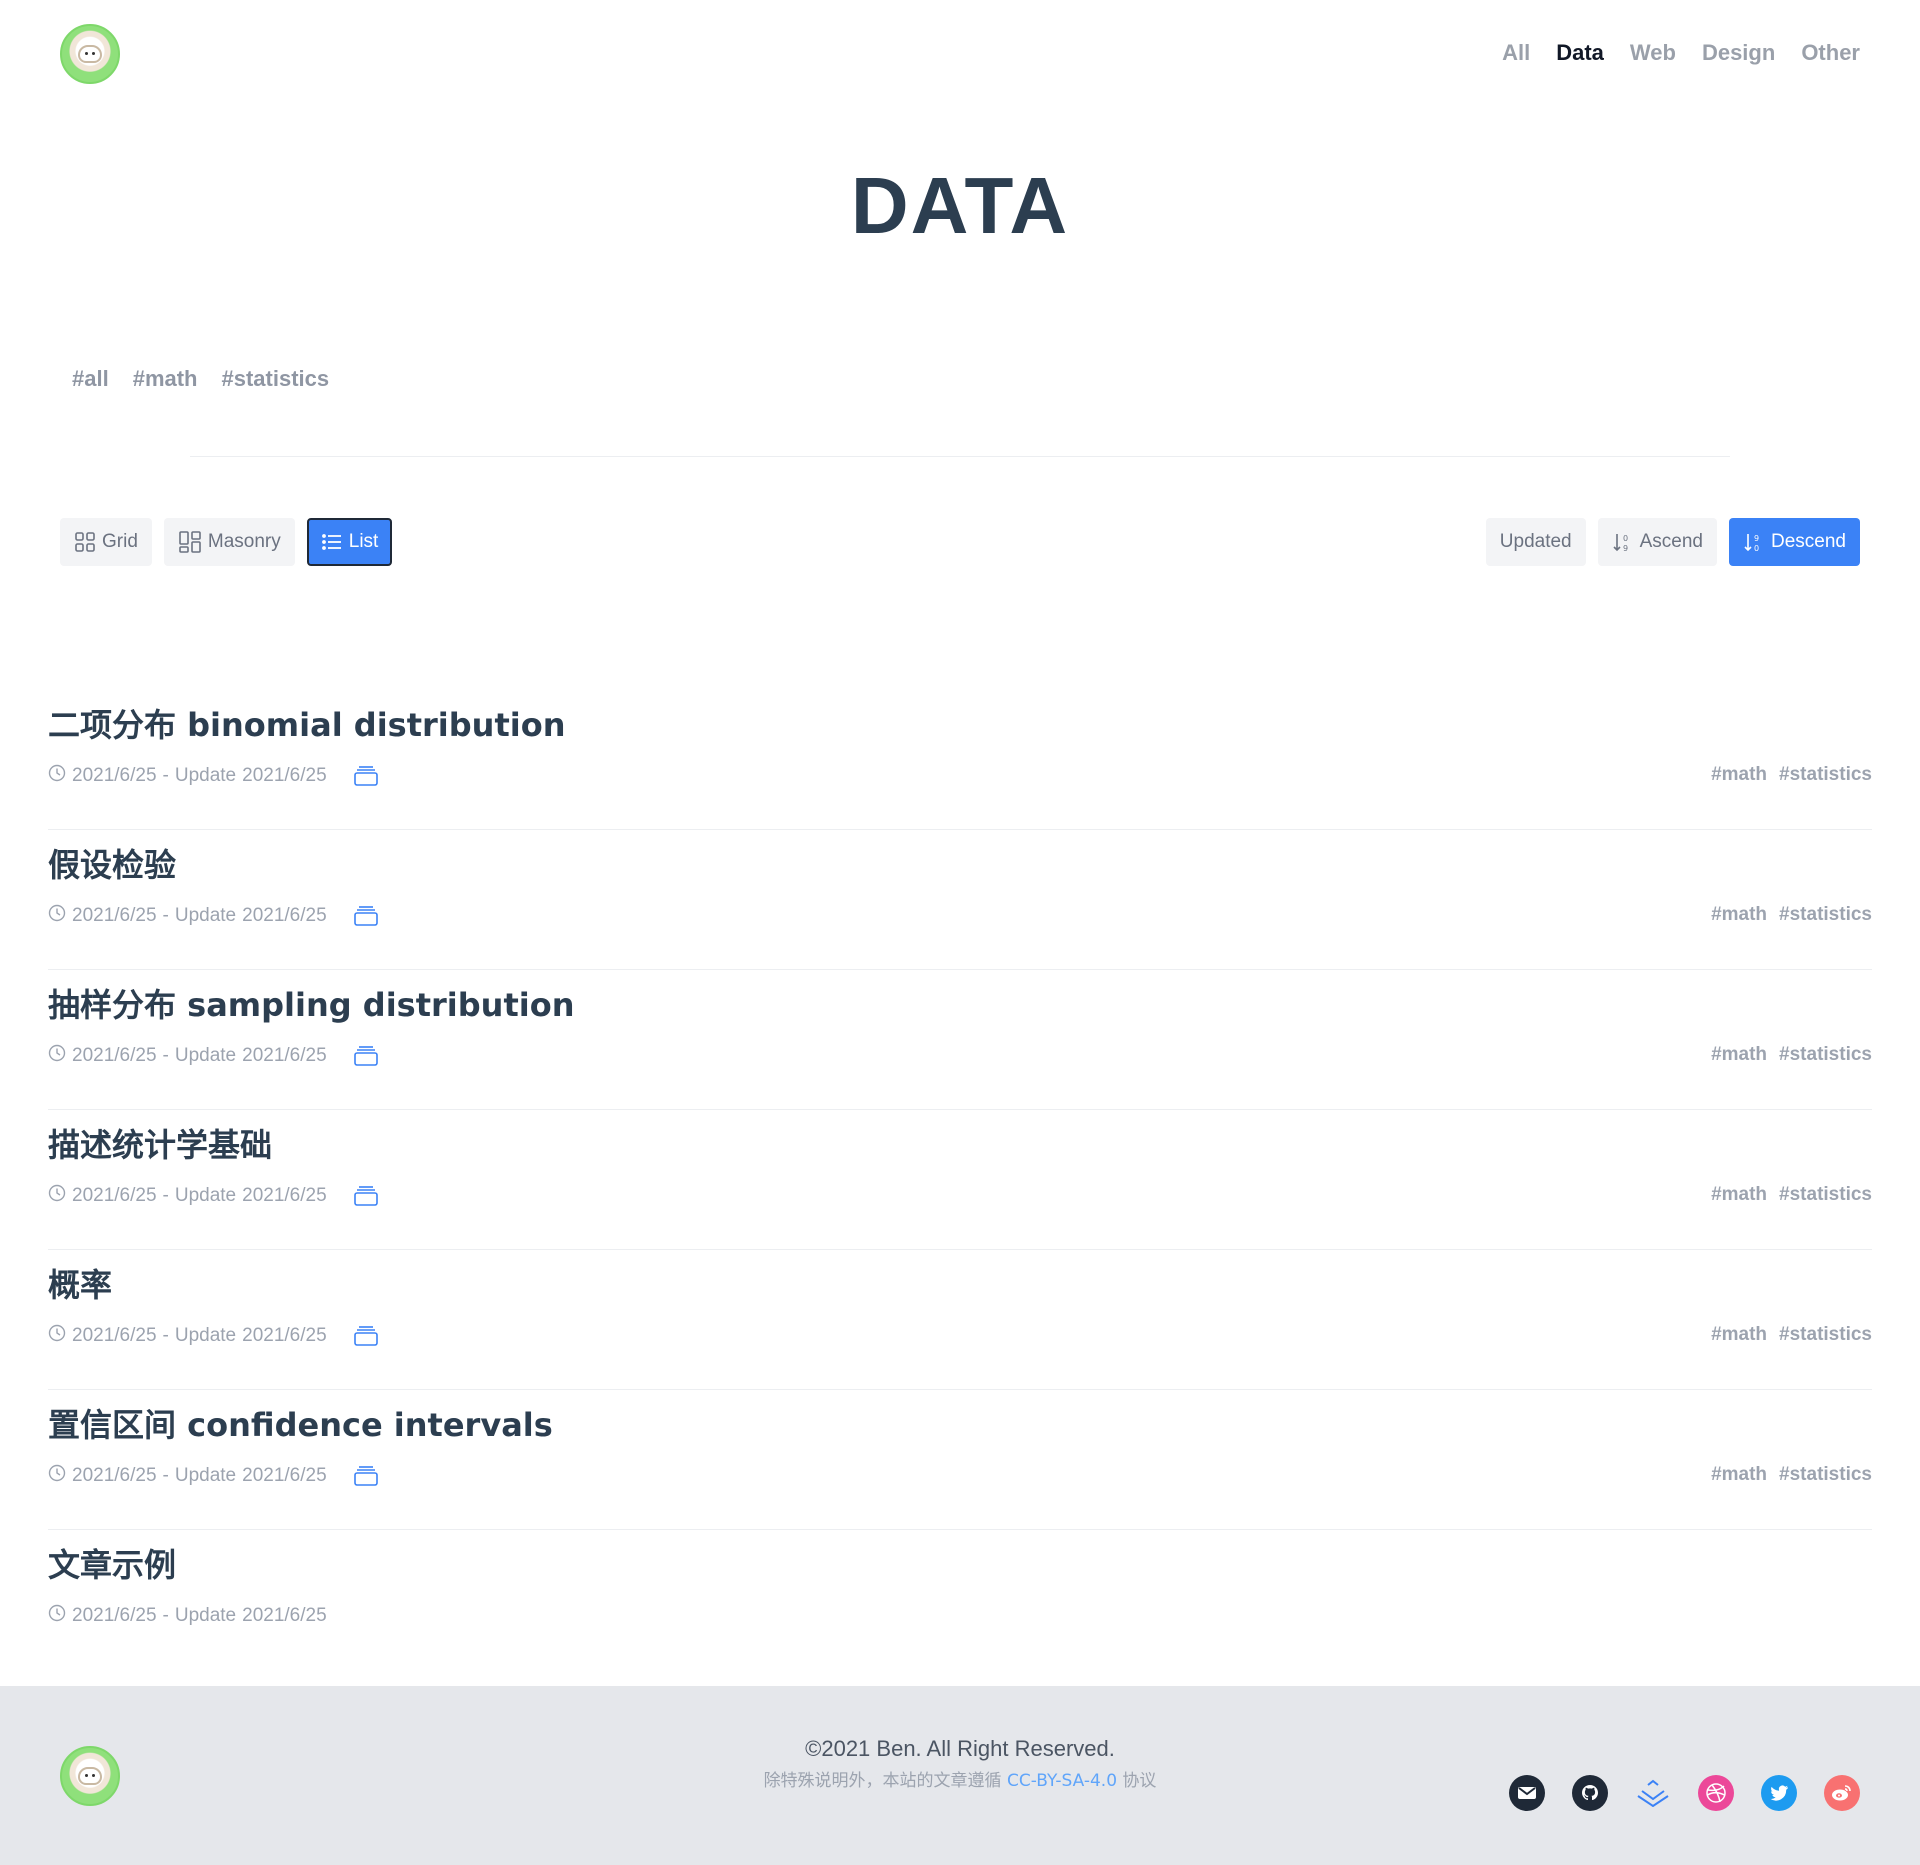  I want to click on svg-text: 9, so click(1625, 548).